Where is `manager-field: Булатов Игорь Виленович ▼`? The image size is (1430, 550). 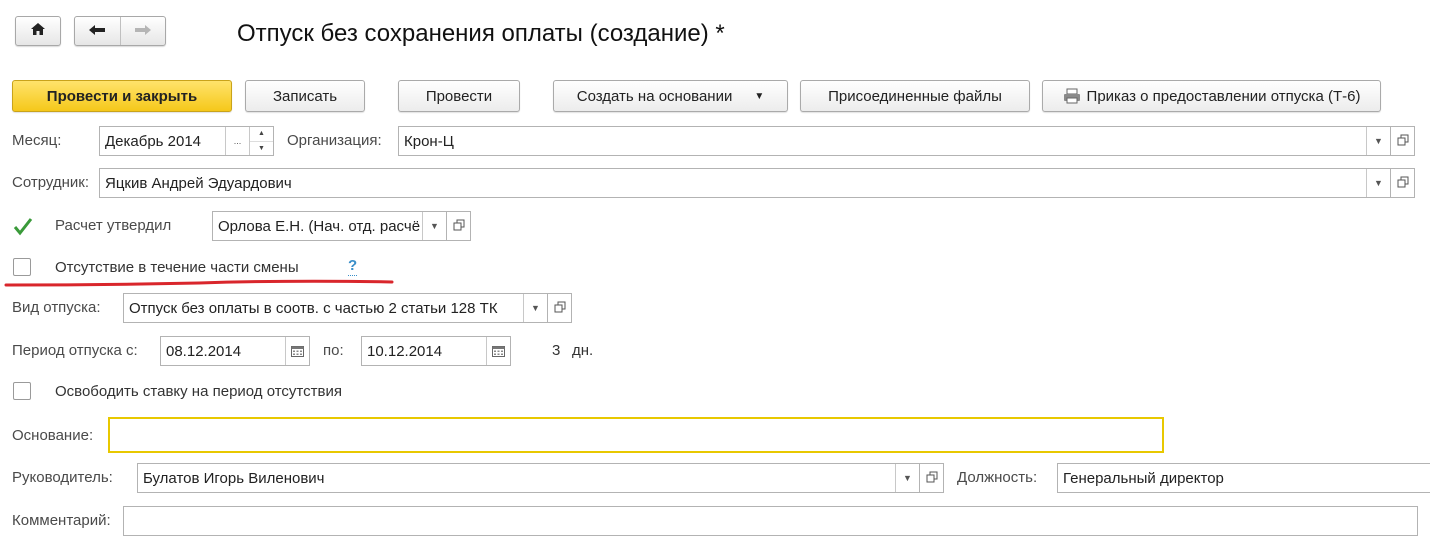 manager-field: Булатов Игорь Виленович ▼ is located at coordinates (528, 478).